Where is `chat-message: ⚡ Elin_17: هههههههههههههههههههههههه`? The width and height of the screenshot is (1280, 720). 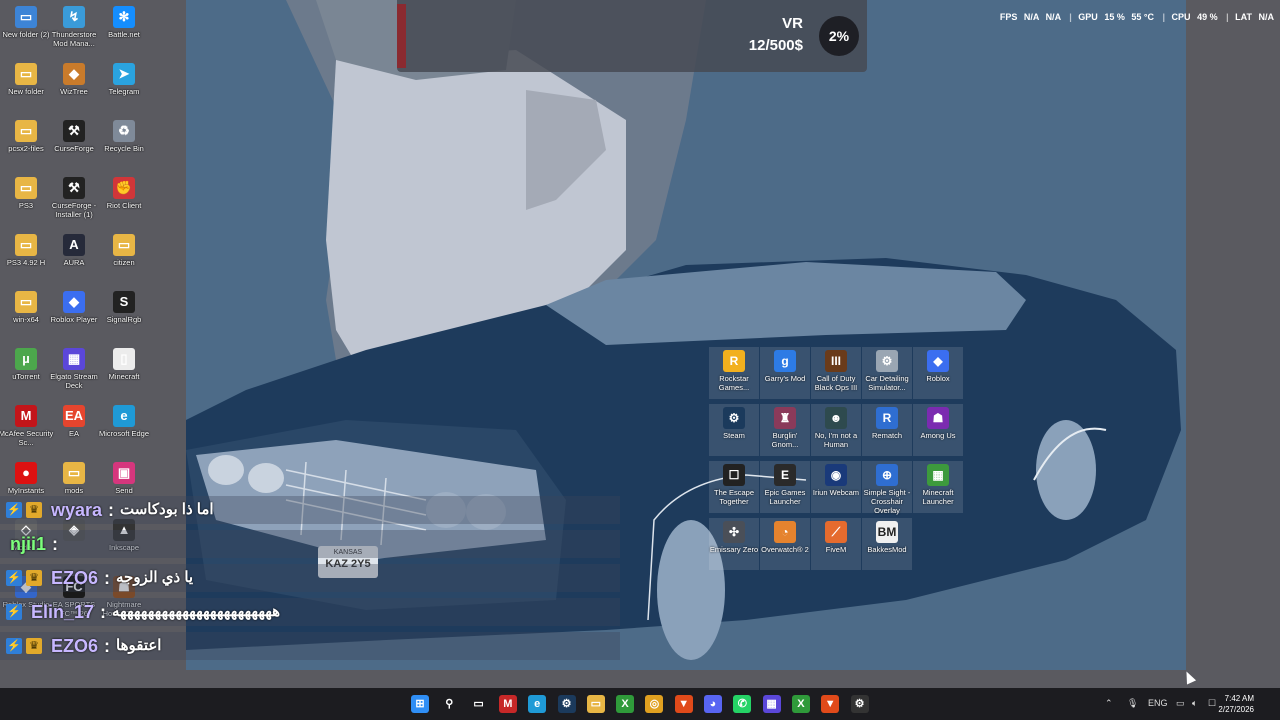
chat-message: ⚡ Elin_17: هههههههههههههههههههههههه is located at coordinates (310, 612).